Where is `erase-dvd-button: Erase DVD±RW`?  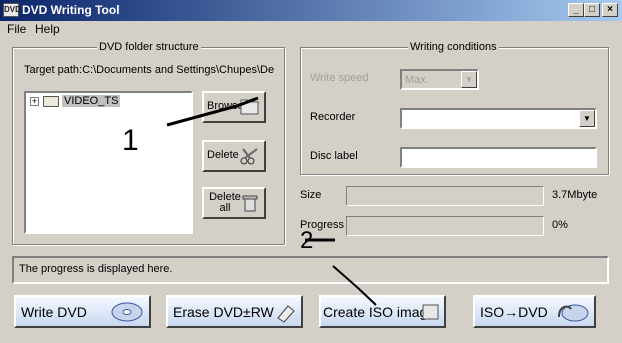
erase-dvd-button: Erase DVD±RW is located at coordinates (234, 311).